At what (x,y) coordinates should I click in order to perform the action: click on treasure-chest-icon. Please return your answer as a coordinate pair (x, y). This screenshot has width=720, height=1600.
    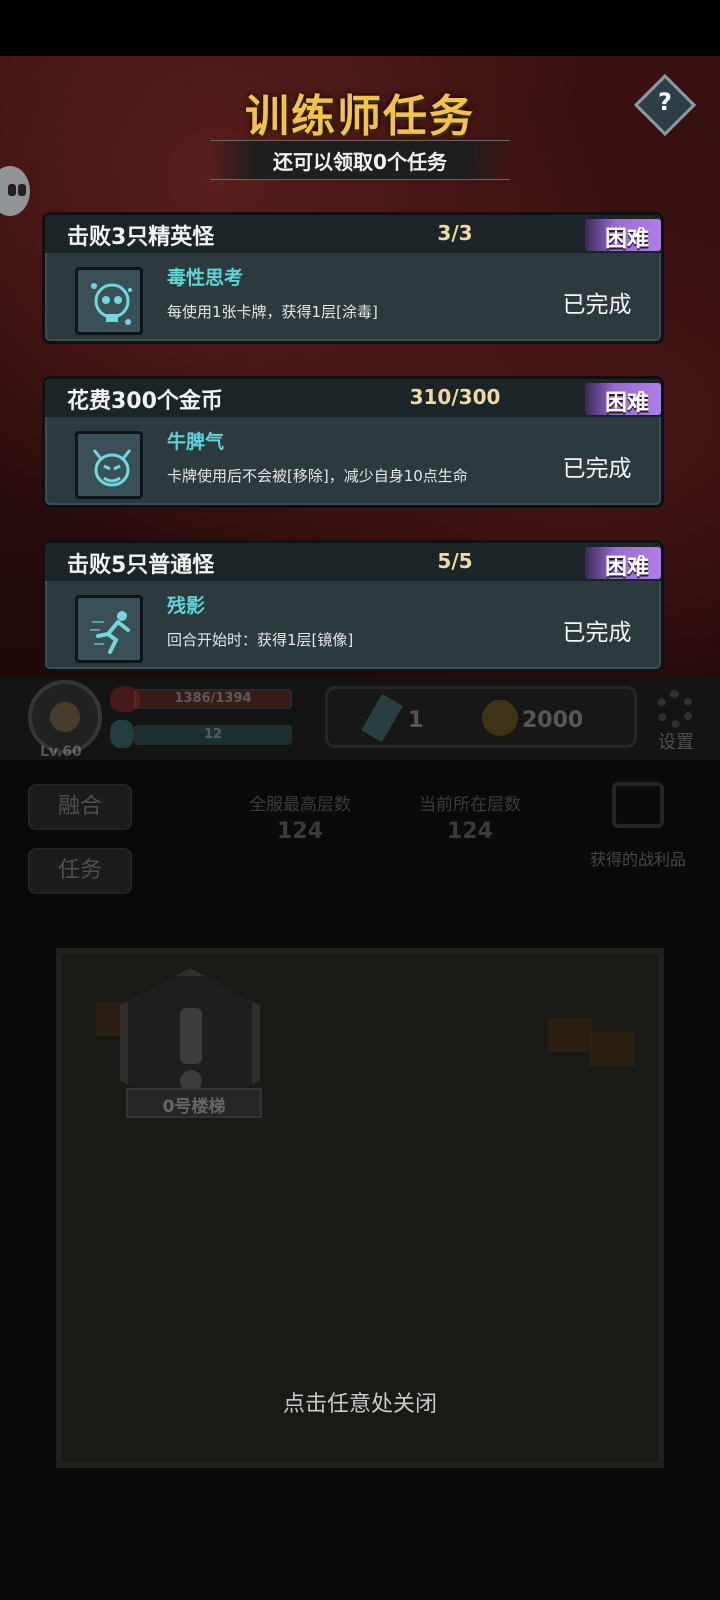
    Looking at the image, I should click on (638, 805).